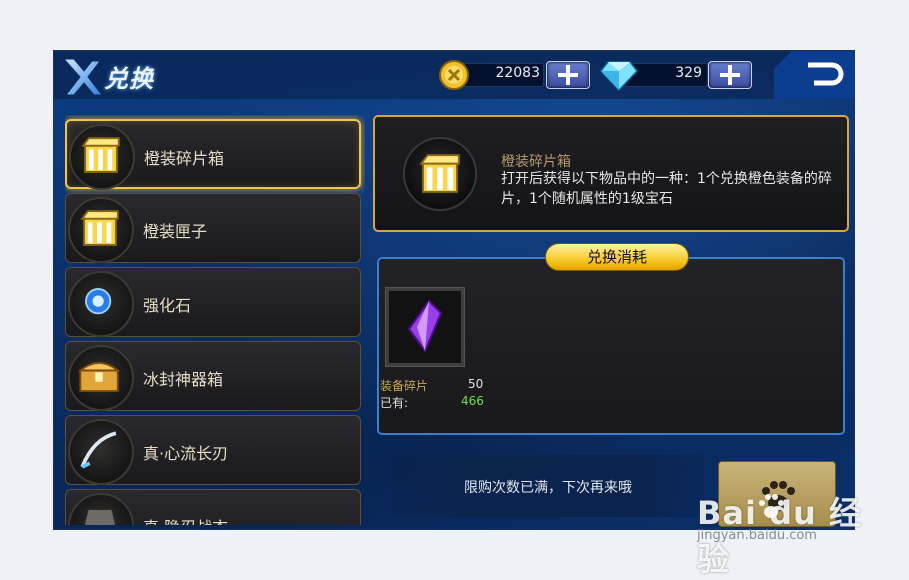  What do you see at coordinates (101, 378) in the screenshot?
I see `treasure-chest-icon` at bounding box center [101, 378].